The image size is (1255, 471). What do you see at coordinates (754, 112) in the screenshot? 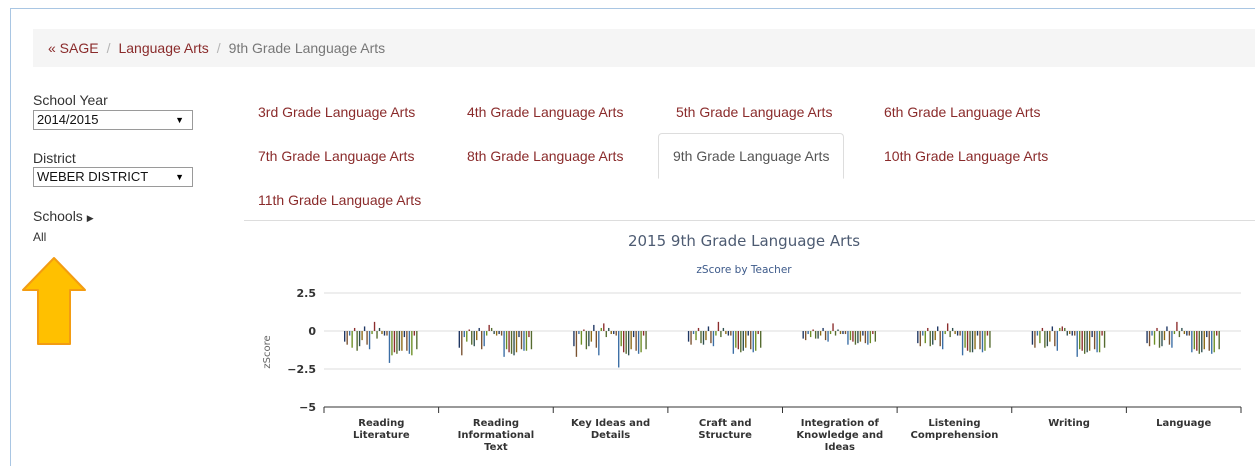
I see `tab-5th-grade: 5th Grade Language Arts` at bounding box center [754, 112].